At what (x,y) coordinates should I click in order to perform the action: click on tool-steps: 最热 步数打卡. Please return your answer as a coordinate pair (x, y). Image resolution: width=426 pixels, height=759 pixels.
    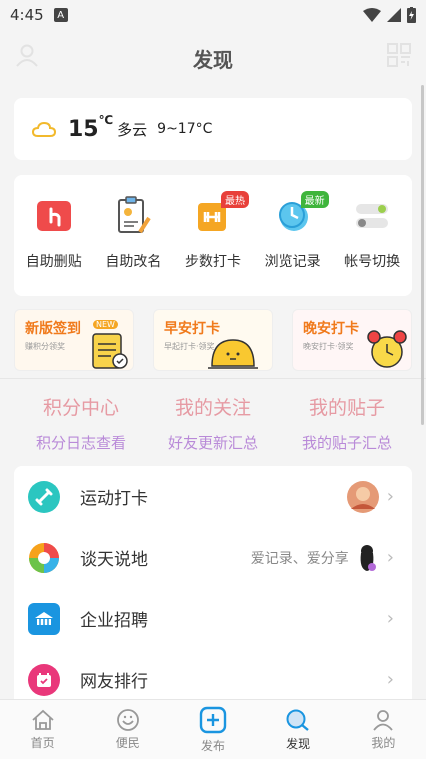
    Looking at the image, I should click on (213, 243).